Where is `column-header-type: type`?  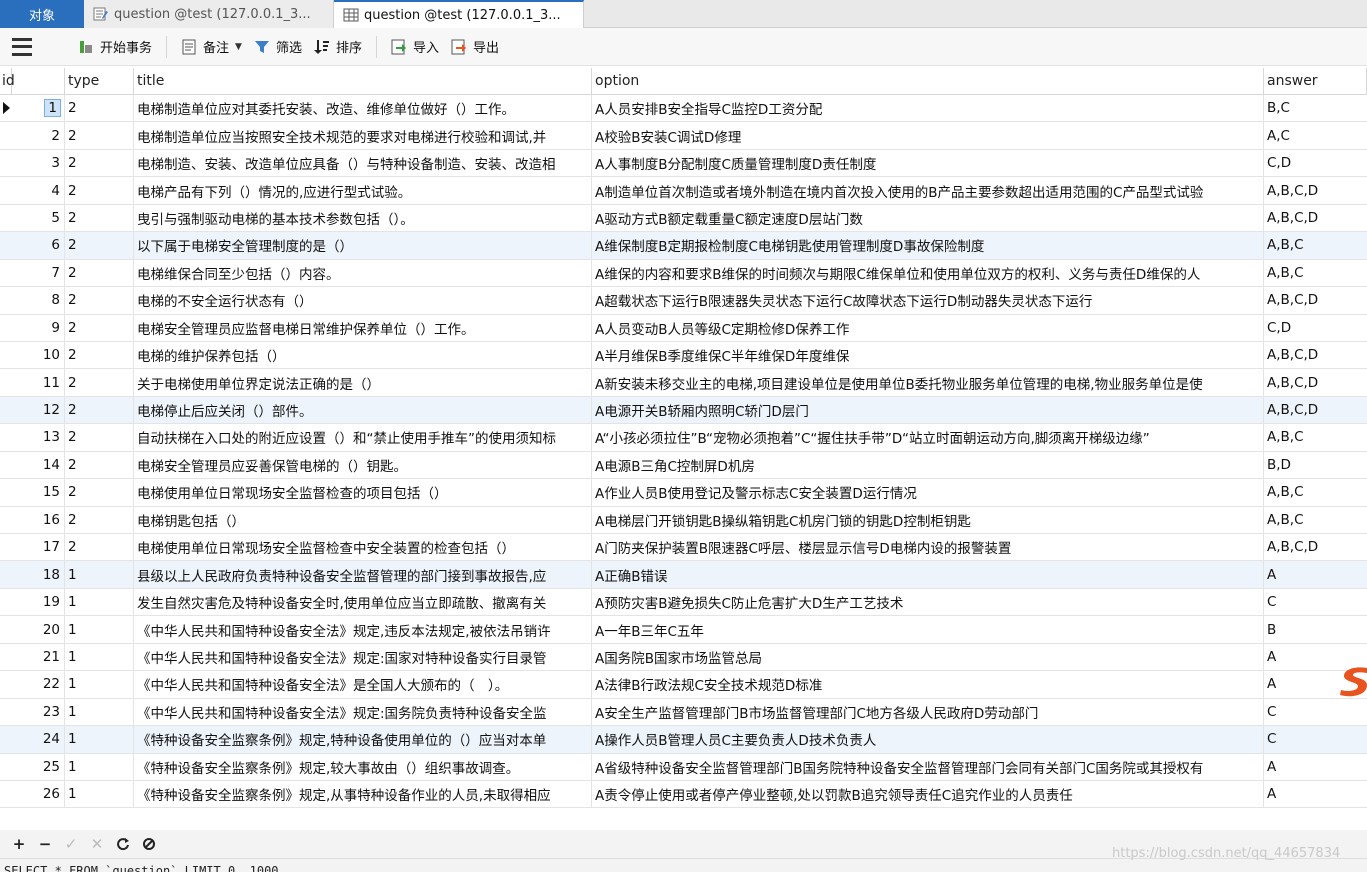
column-header-type: type is located at coordinates (99, 81).